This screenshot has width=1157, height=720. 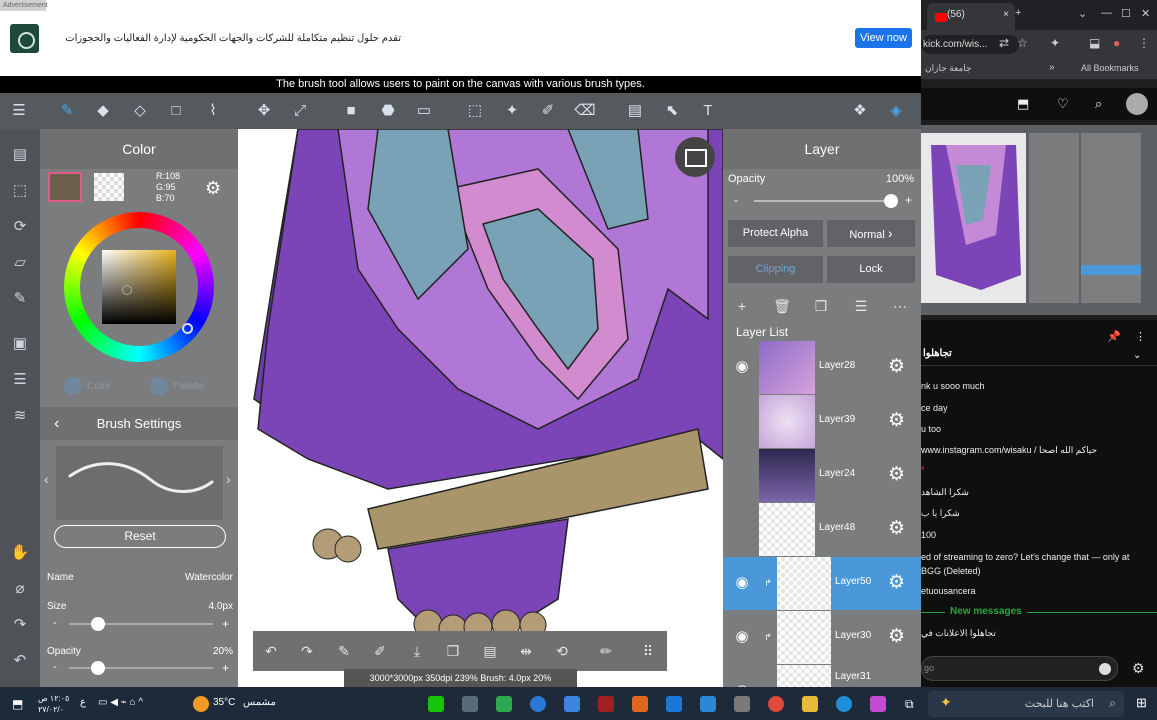 I want to click on color-panel-icon: ▣, so click(x=20, y=343).